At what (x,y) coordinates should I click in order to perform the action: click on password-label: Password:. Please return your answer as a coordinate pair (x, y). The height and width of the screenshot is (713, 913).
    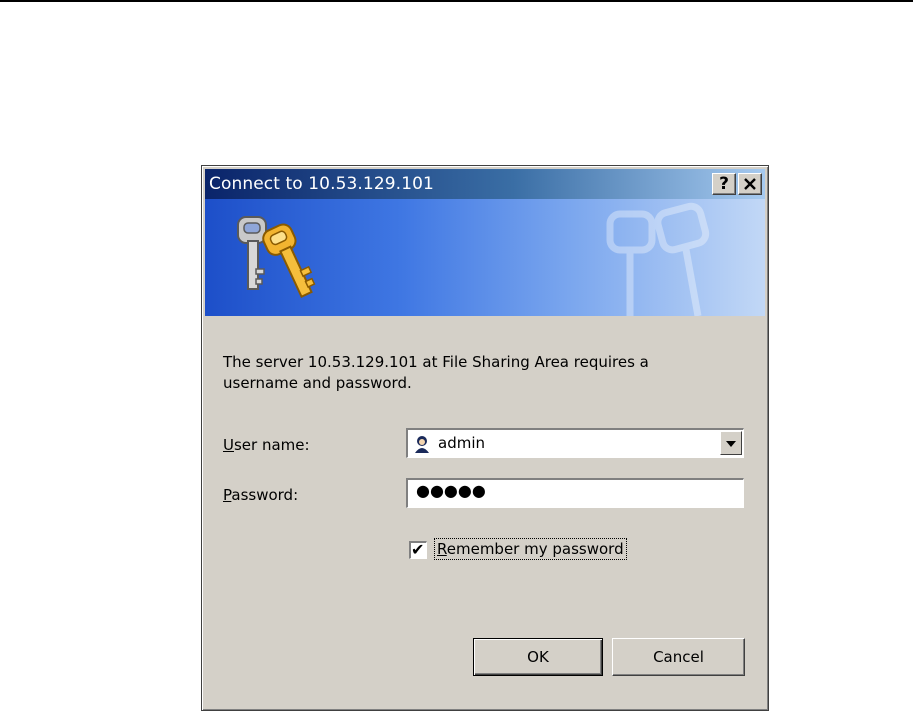
    Looking at the image, I should click on (260, 495).